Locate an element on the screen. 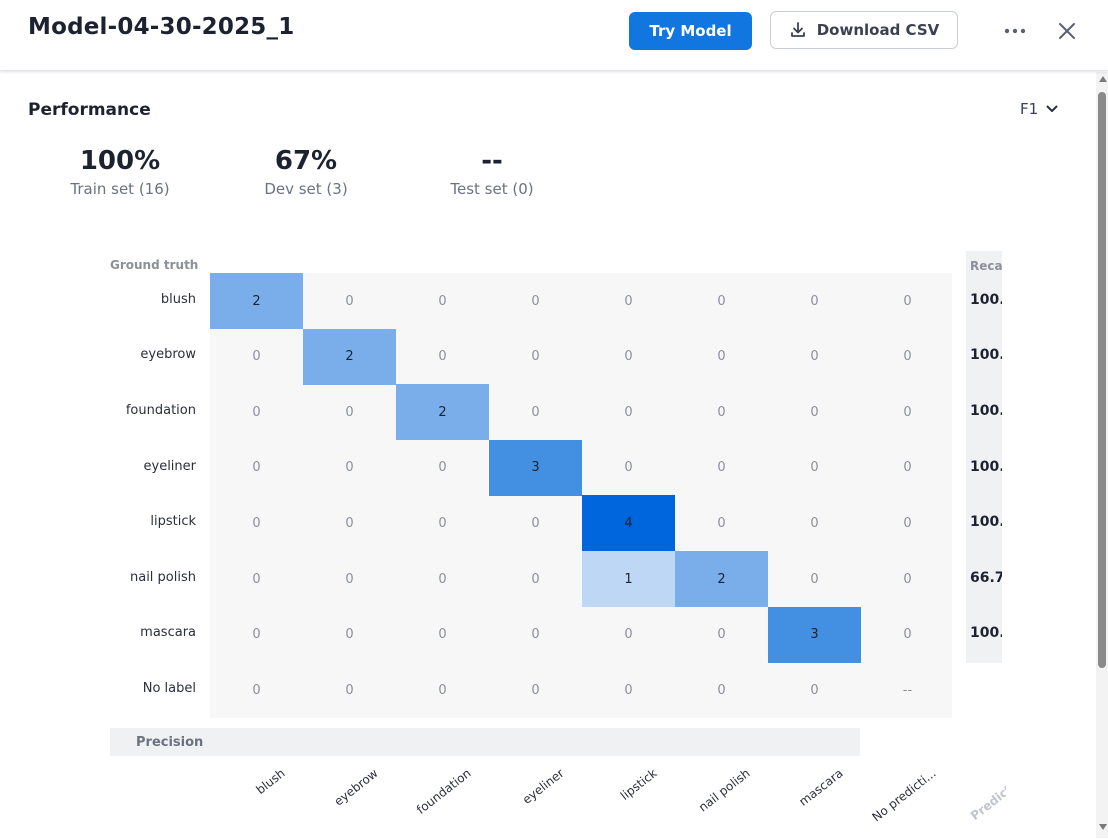 This screenshot has height=839, width=1108. scroll-down-arrow-icon is located at coordinates (1103, 827).